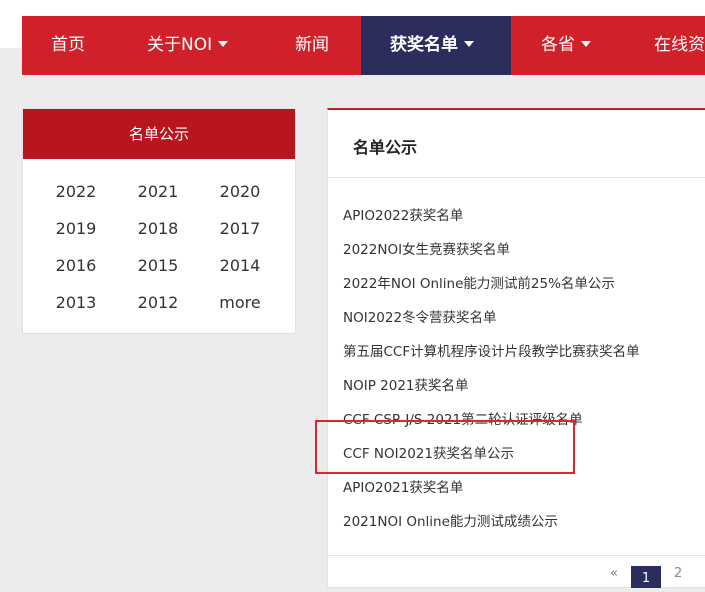  I want to click on left-gap, so click(11, 32).